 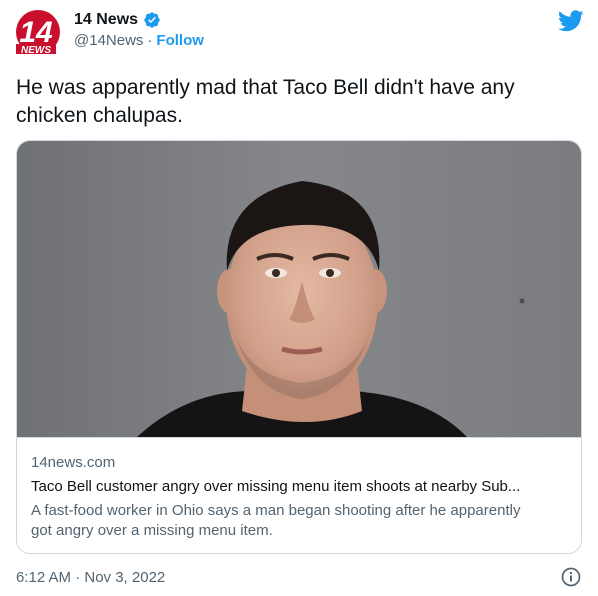 I want to click on 14-news-logo: 14 NEWS, so click(x=38, y=33).